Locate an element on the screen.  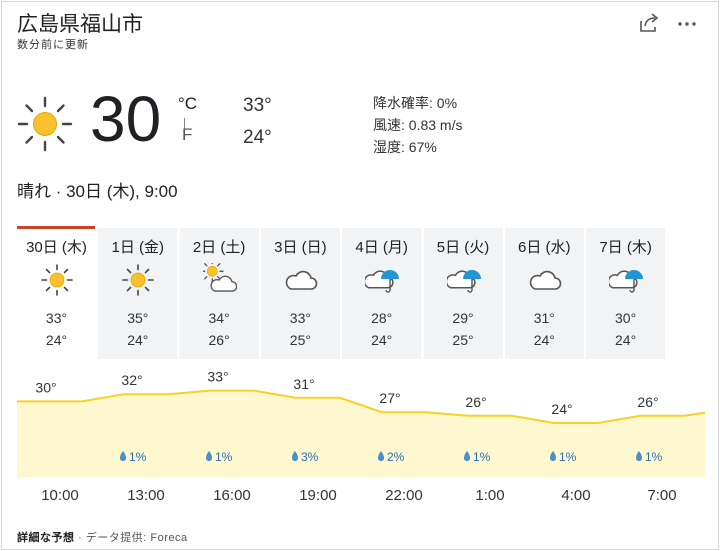
day-label: 5日 (火) is located at coordinates (463, 247).